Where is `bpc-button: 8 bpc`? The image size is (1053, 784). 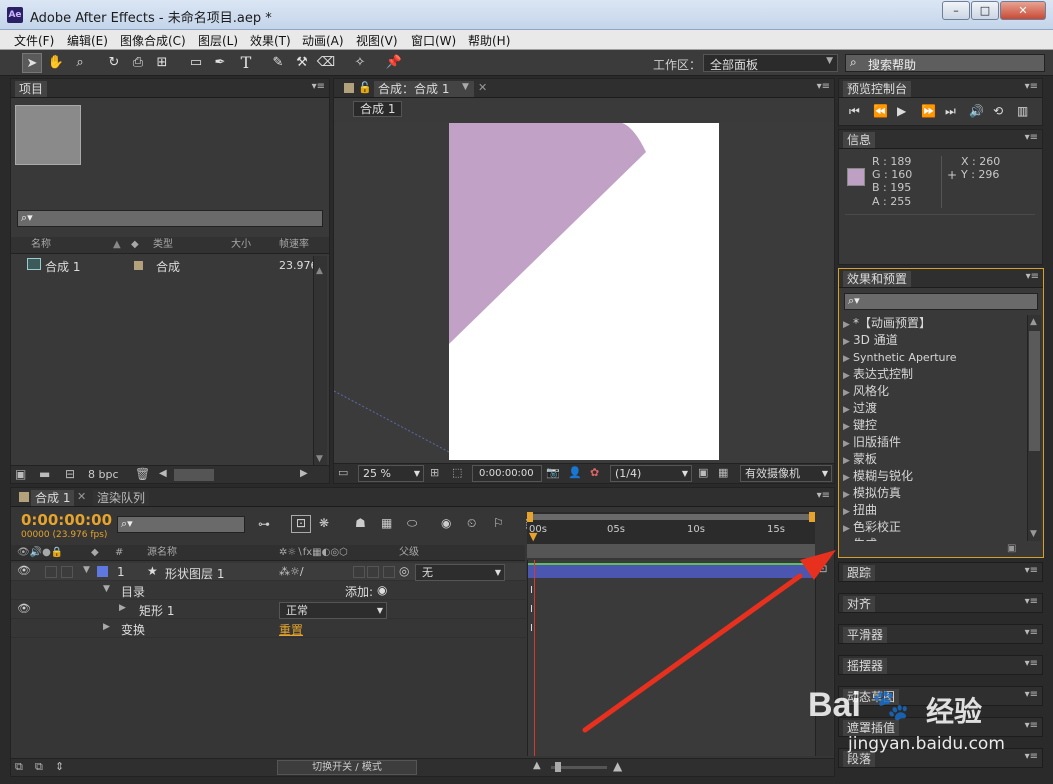
bpc-button: 8 bpc is located at coordinates (103, 474).